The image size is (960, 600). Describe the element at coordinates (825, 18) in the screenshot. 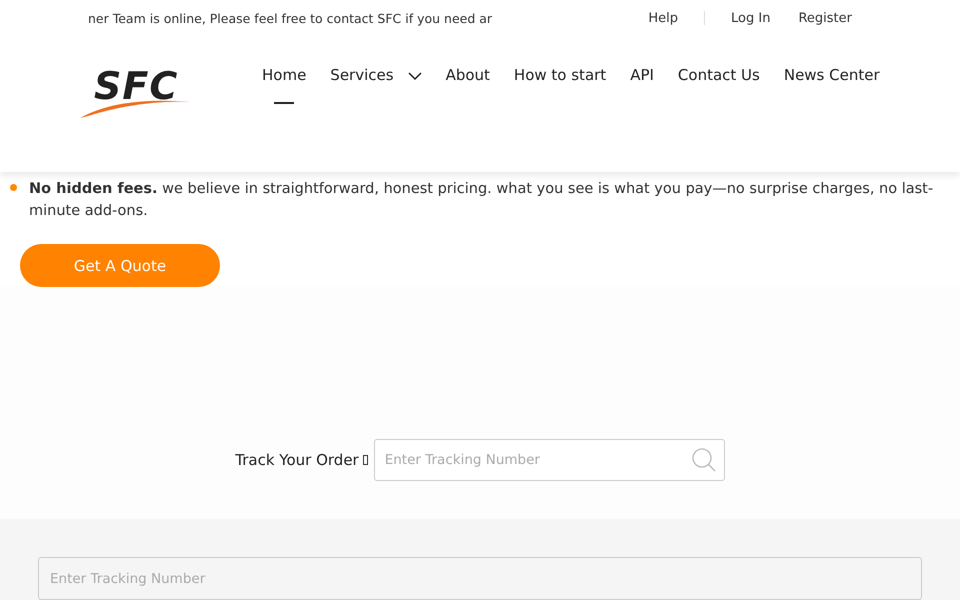

I see `top-link: Register` at that location.